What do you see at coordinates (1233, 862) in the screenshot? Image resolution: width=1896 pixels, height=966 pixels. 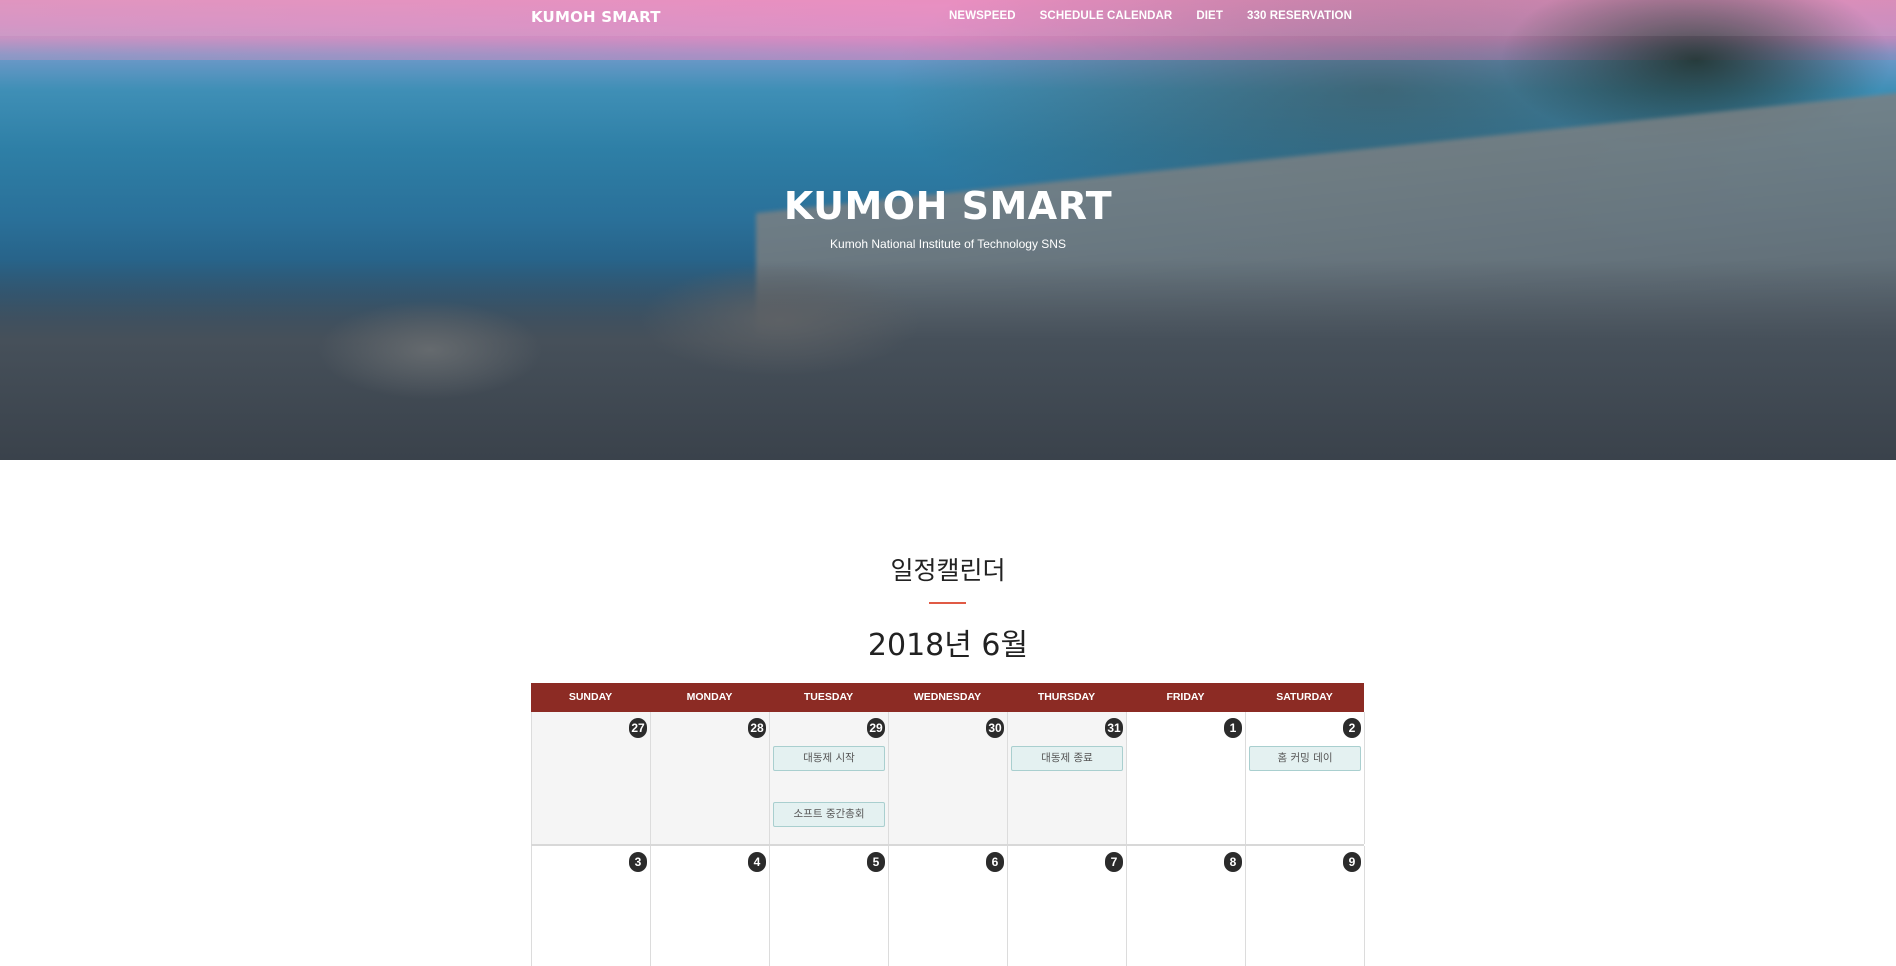 I see `day-number: 8` at bounding box center [1233, 862].